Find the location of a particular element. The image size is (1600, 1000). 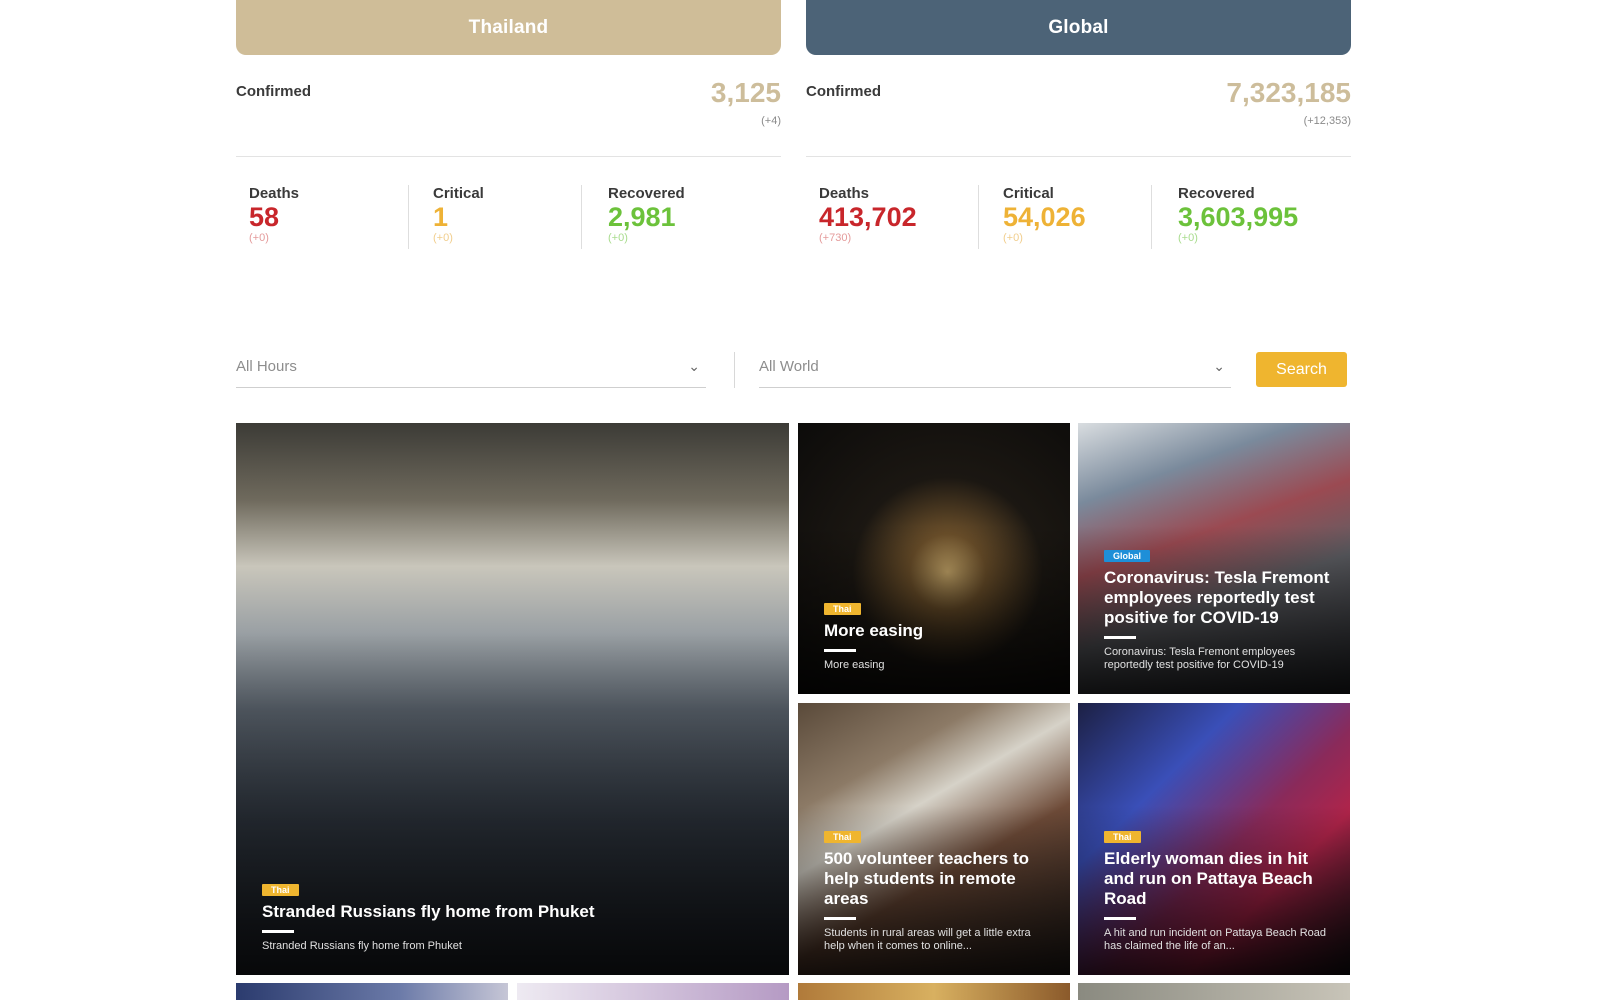

critical-stat: Critical 54,026 (+0) is located at coordinates (1064, 217).